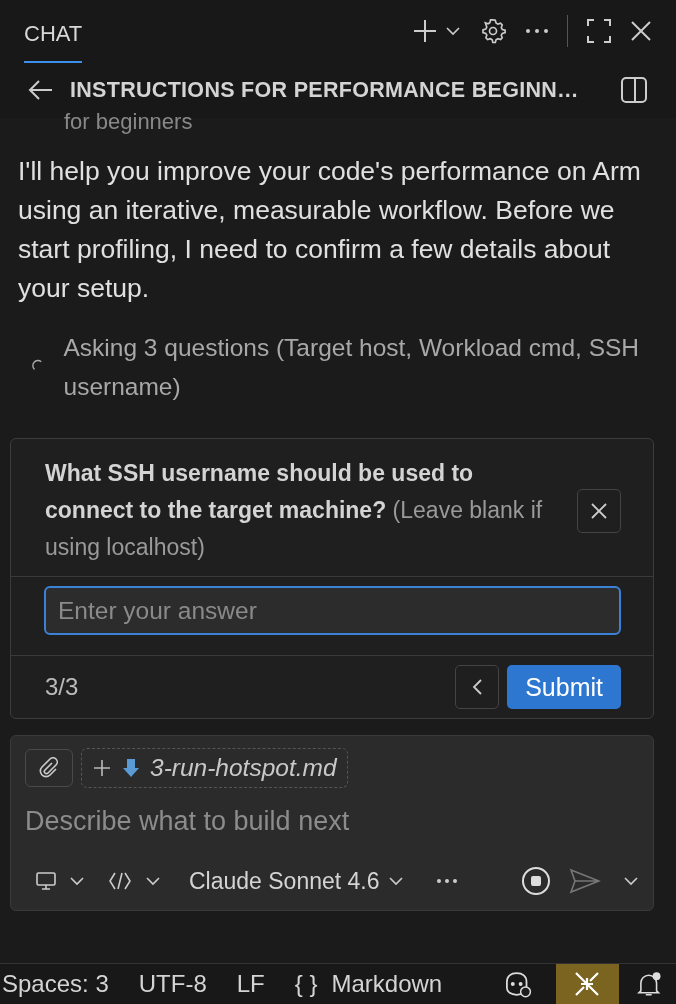  I want to click on model-dropdown: Claude Sonnet 4.6, so click(296, 881).